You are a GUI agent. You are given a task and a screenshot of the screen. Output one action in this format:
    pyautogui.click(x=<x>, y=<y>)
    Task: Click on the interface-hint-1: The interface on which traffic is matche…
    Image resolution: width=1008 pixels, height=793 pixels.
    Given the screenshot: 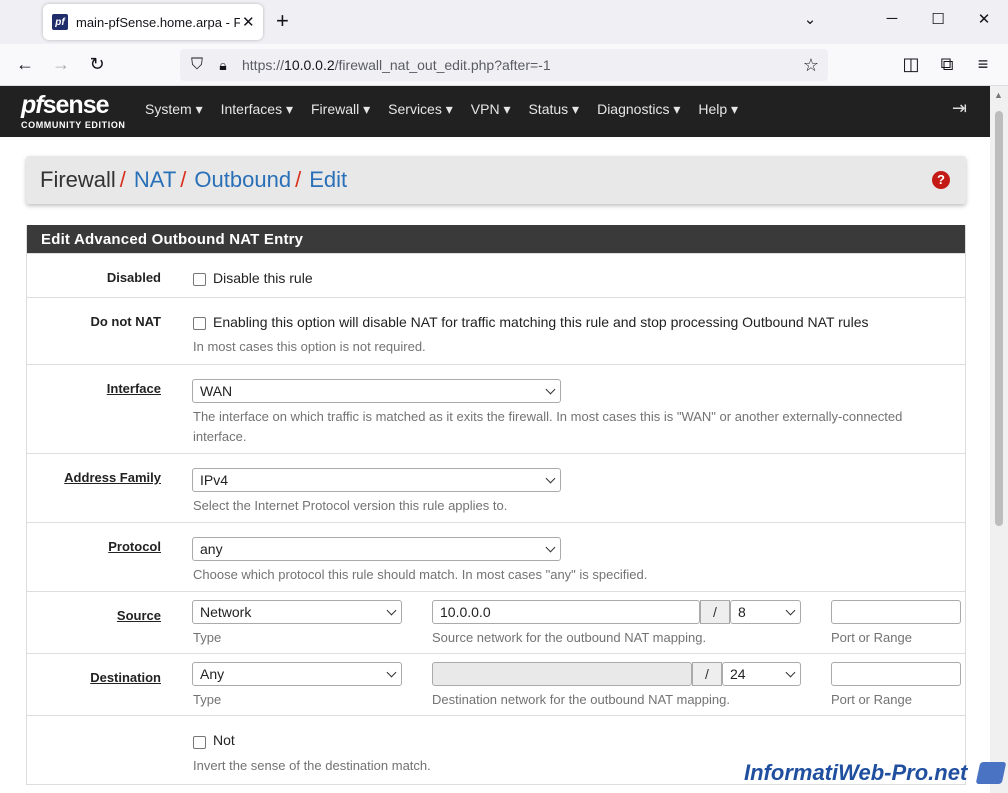 What is the action you would take?
    pyautogui.click(x=548, y=416)
    